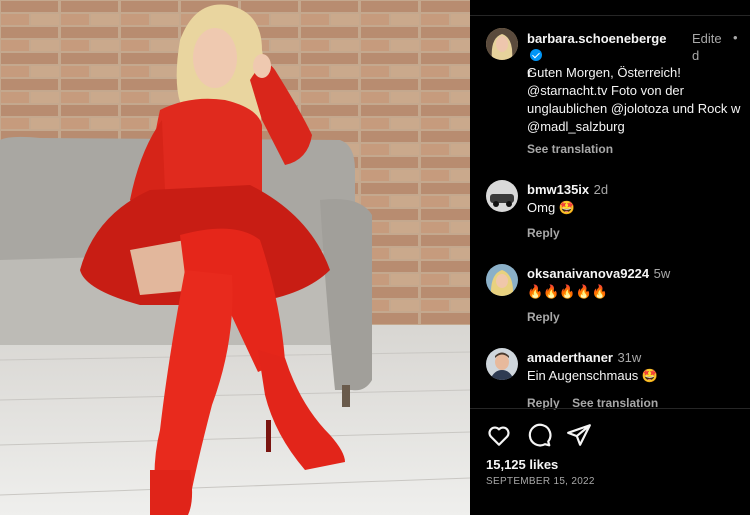  I want to click on comment-button, so click(539, 435).